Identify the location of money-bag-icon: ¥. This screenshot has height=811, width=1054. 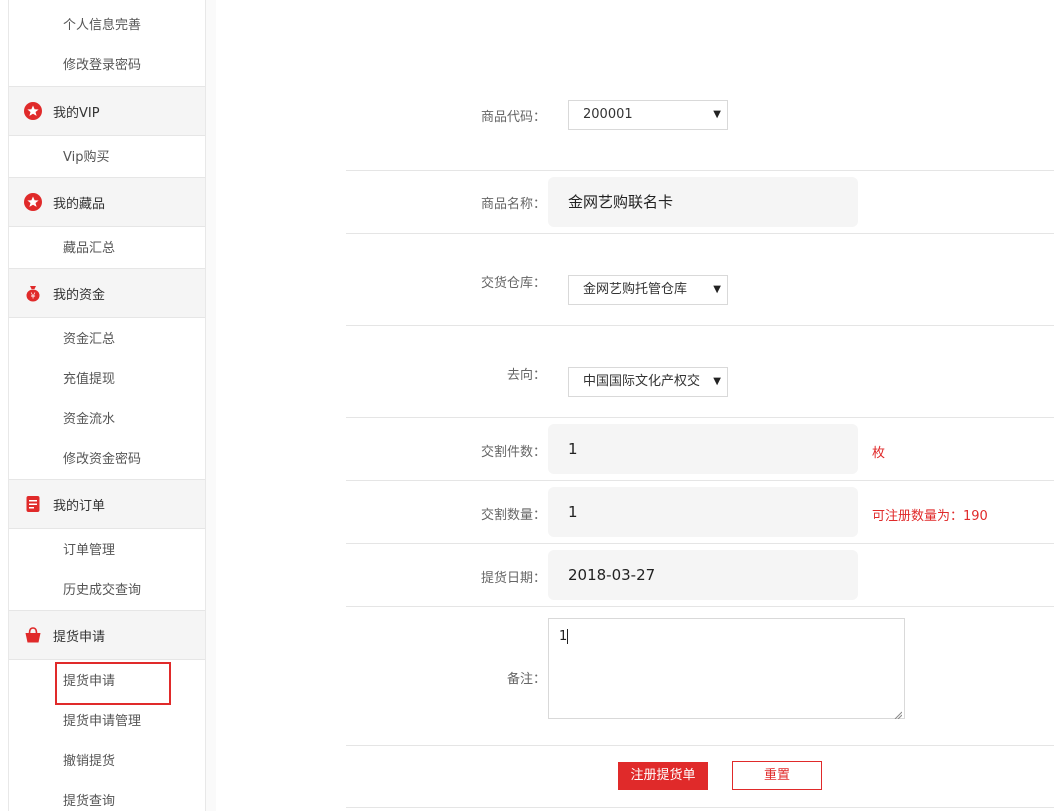
(33, 293).